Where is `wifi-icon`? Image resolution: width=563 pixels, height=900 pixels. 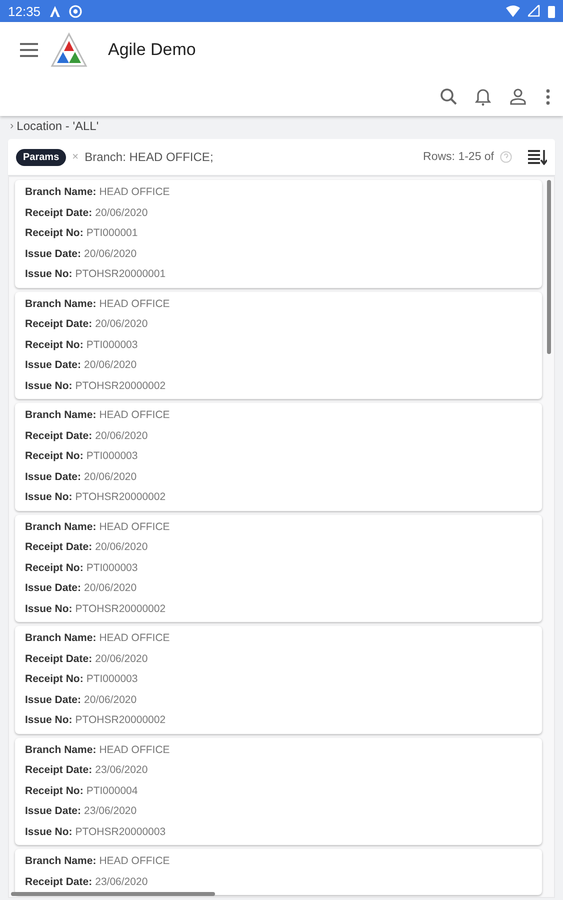
wifi-icon is located at coordinates (513, 11).